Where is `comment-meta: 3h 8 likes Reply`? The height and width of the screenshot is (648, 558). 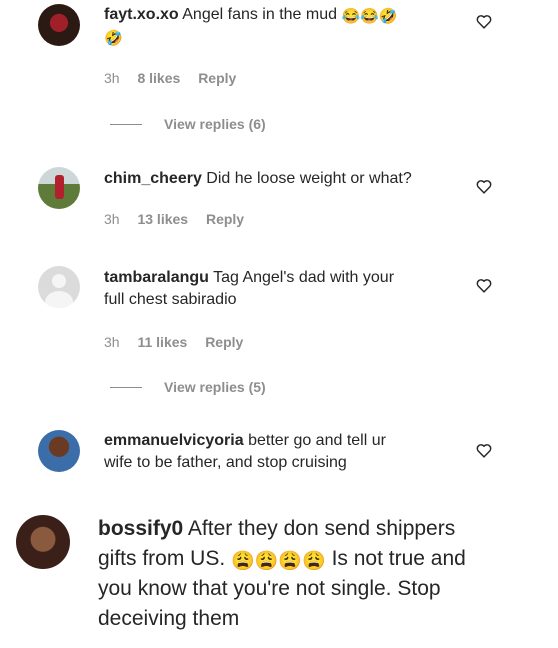 comment-meta: 3h 8 likes Reply is located at coordinates (177, 78).